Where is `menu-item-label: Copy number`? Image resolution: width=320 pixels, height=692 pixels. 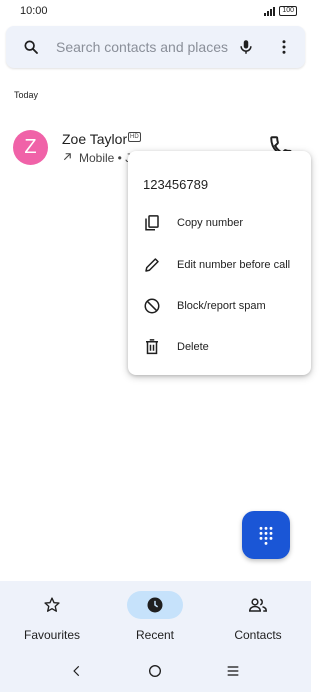 menu-item-label: Copy number is located at coordinates (210, 223).